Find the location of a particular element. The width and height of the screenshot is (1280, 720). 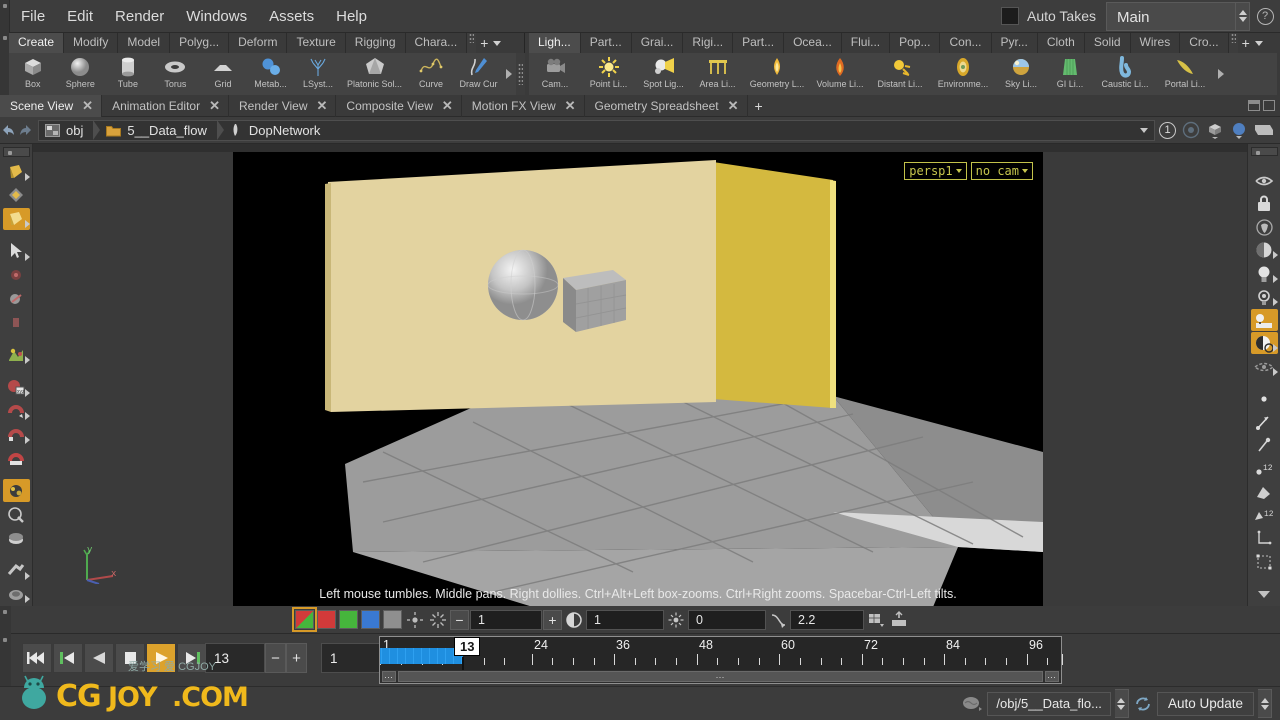

zoom-value-field: 1 is located at coordinates (506, 619).